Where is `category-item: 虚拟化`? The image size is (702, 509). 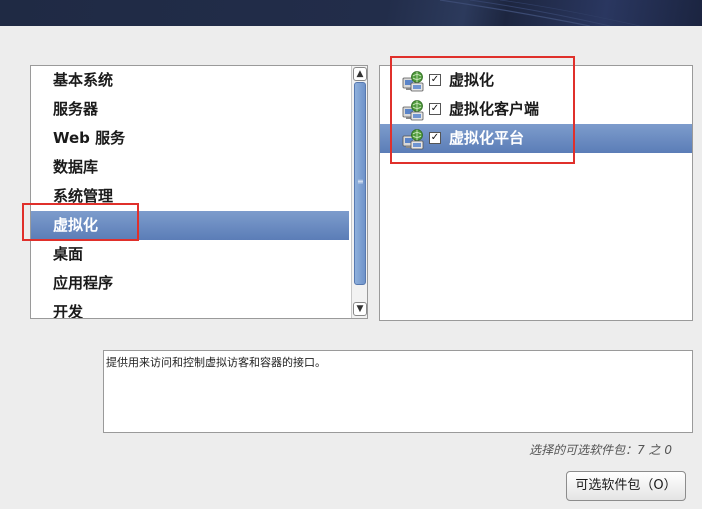
category-item: 虚拟化 is located at coordinates (190, 225).